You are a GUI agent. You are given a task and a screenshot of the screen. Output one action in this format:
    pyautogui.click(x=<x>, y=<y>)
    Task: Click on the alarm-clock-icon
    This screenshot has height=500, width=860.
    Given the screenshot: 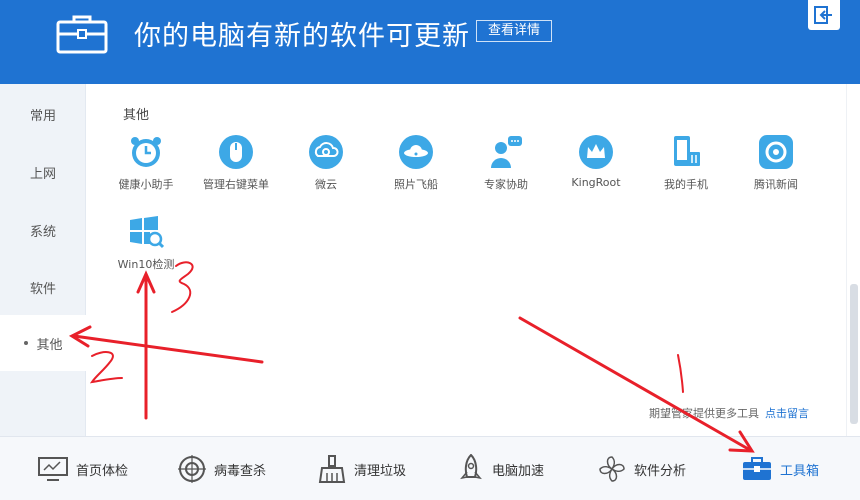 What is the action you would take?
    pyautogui.click(x=146, y=152)
    